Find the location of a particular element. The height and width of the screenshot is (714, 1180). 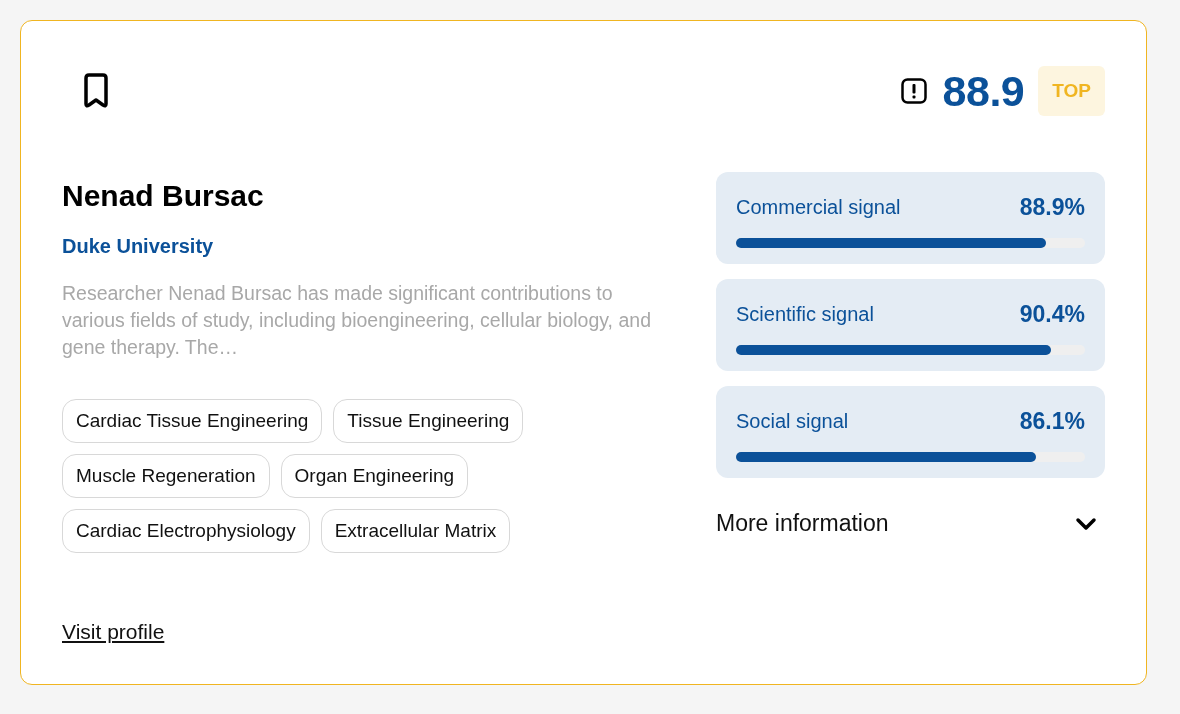

topic-tag: Cardiac Tissue Engineering is located at coordinates (192, 421).